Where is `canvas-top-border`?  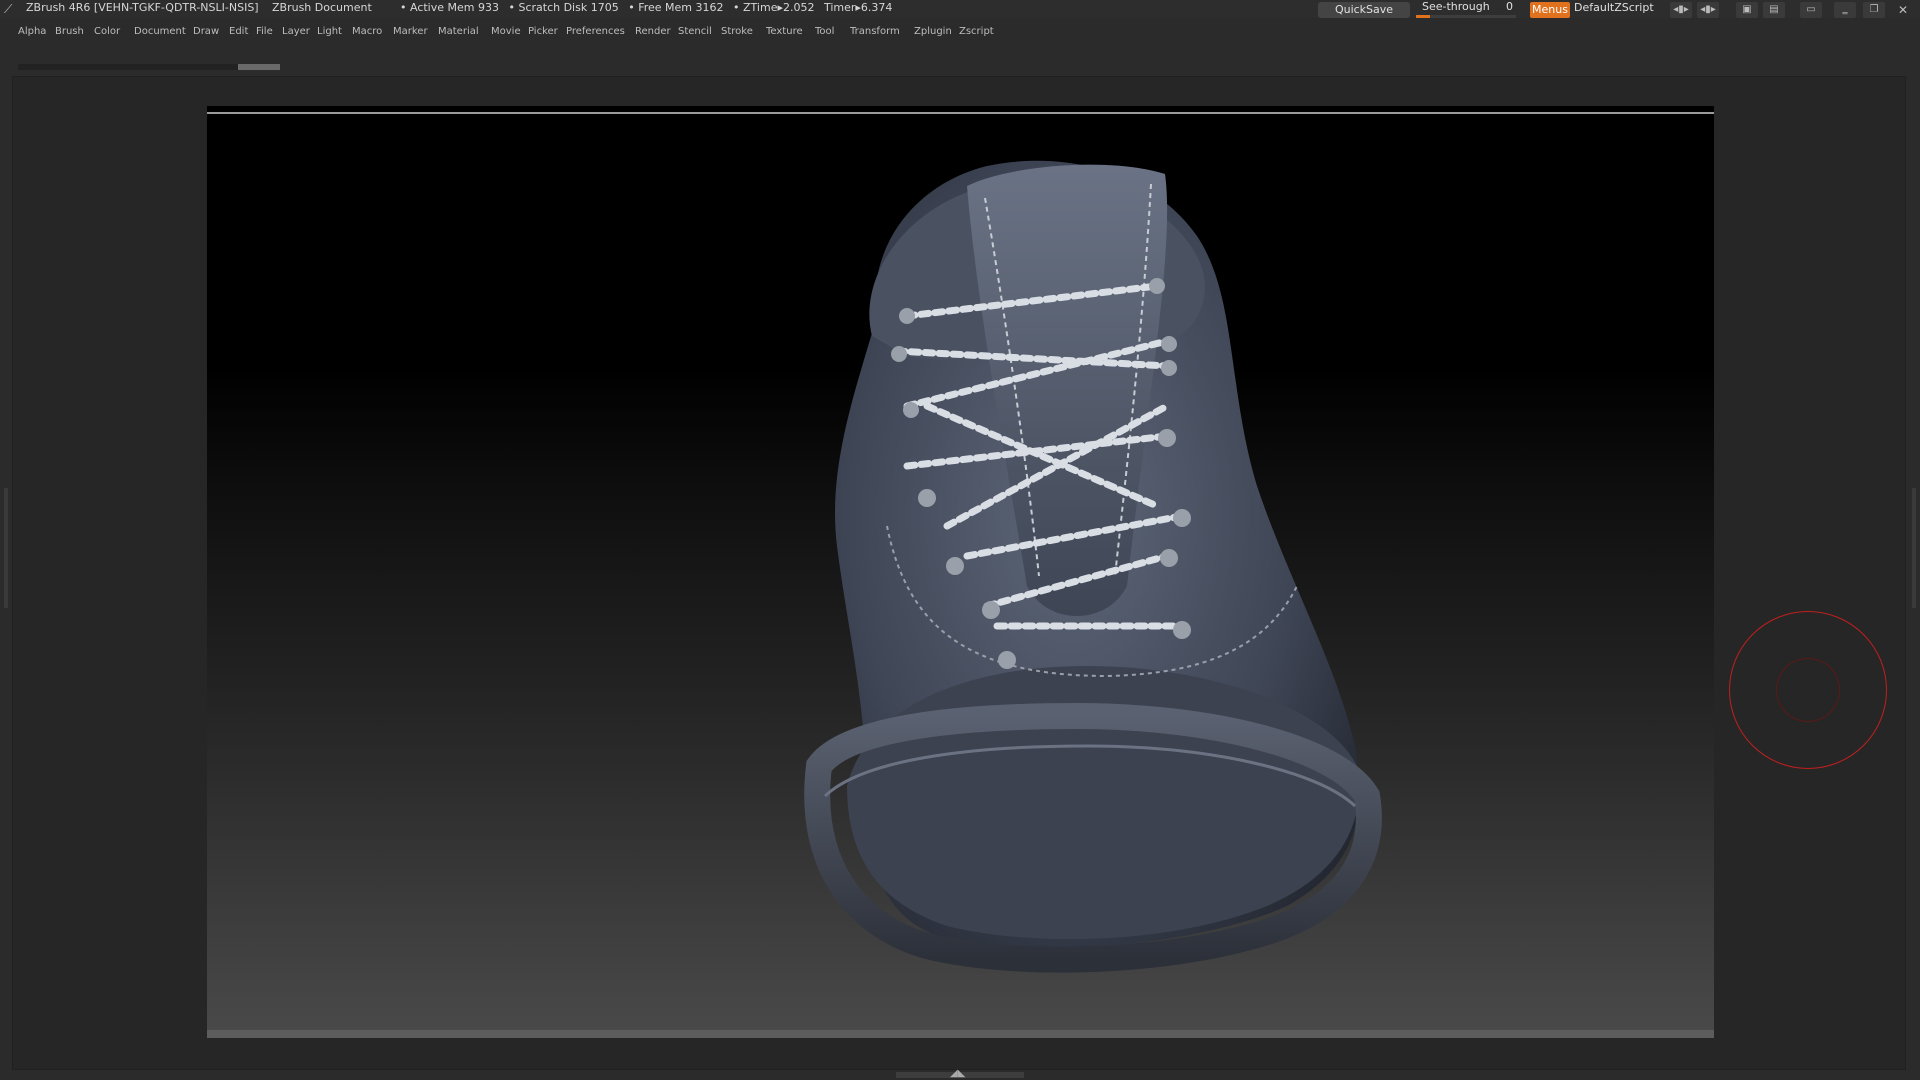 canvas-top-border is located at coordinates (960, 113).